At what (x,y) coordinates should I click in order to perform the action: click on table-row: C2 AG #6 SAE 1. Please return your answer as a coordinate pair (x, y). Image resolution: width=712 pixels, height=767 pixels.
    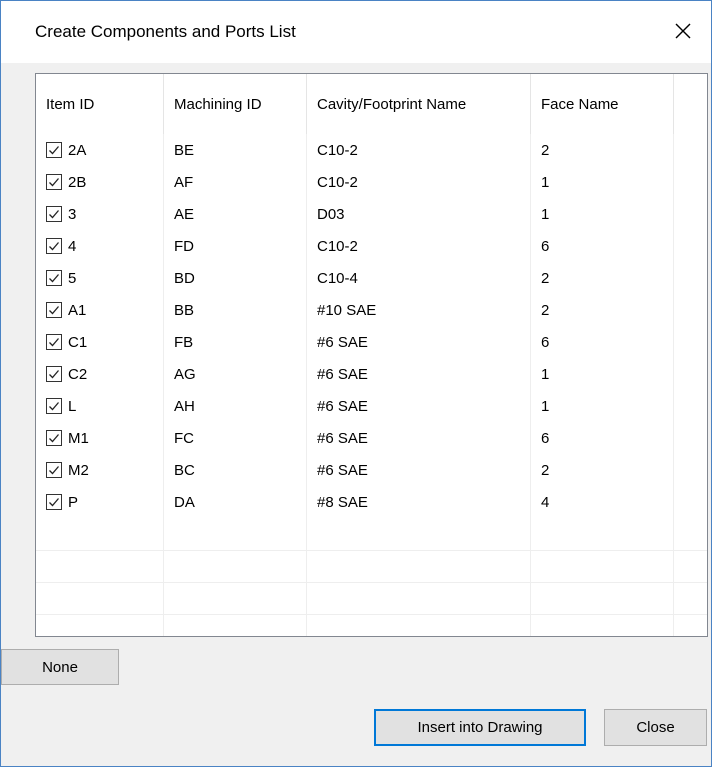
    Looking at the image, I should click on (371, 374).